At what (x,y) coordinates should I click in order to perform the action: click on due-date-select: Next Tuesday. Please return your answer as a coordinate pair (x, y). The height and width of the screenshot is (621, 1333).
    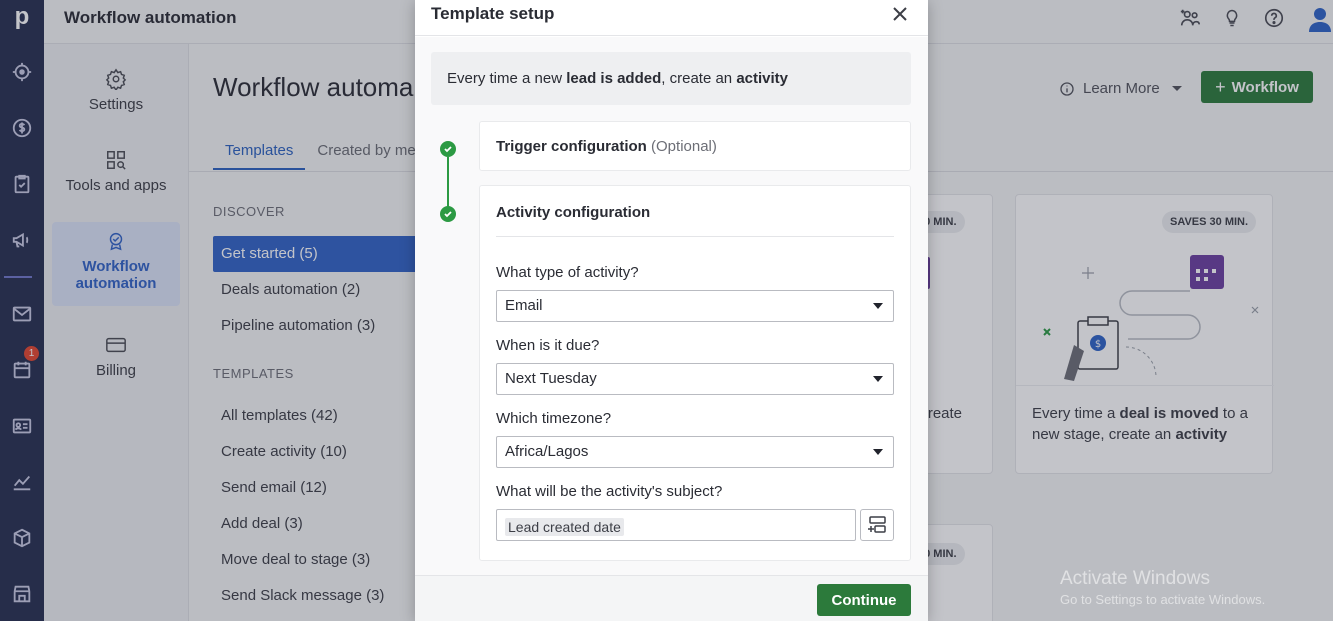
    Looking at the image, I should click on (695, 379).